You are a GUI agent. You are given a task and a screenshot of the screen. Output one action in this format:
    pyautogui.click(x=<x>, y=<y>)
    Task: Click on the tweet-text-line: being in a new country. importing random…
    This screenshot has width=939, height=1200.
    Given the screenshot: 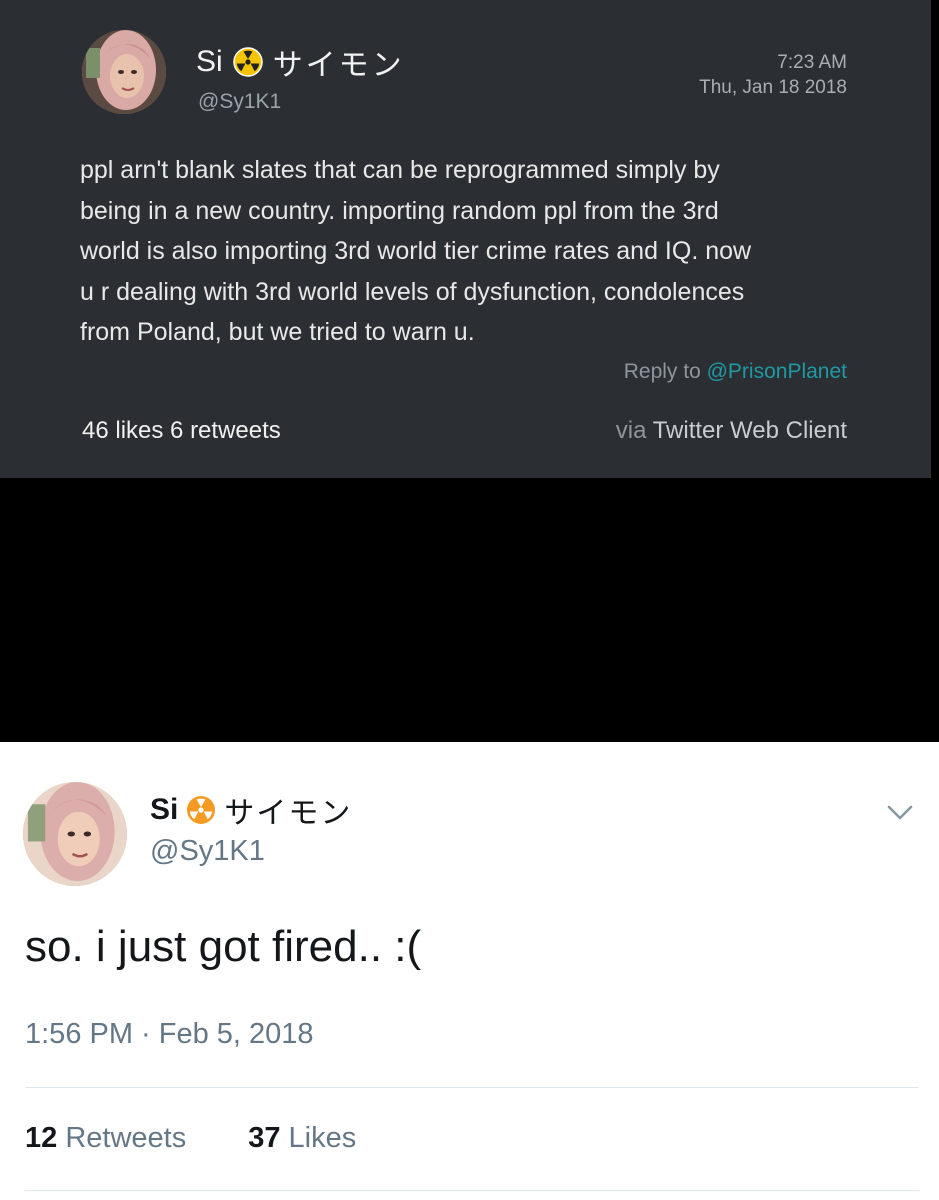 What is the action you would take?
    pyautogui.click(x=399, y=210)
    